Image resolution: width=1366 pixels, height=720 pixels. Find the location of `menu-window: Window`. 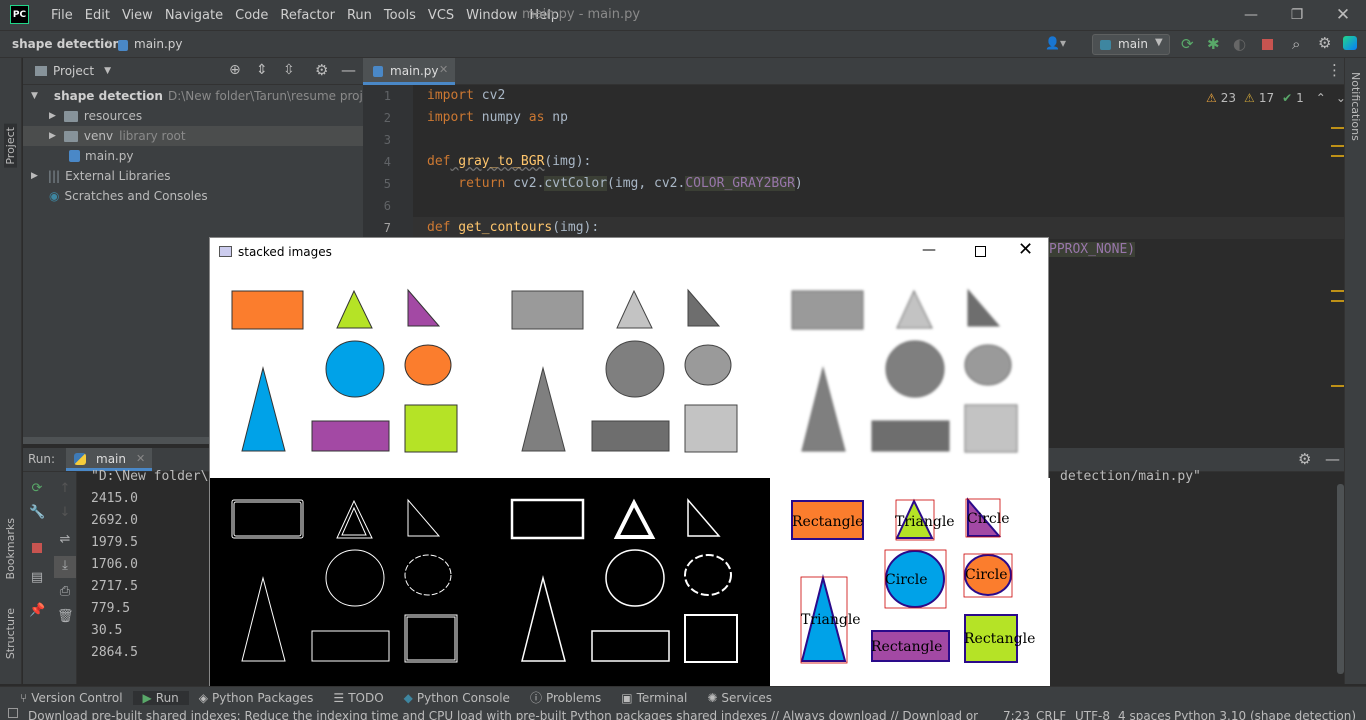

menu-window: Window is located at coordinates (491, 15).